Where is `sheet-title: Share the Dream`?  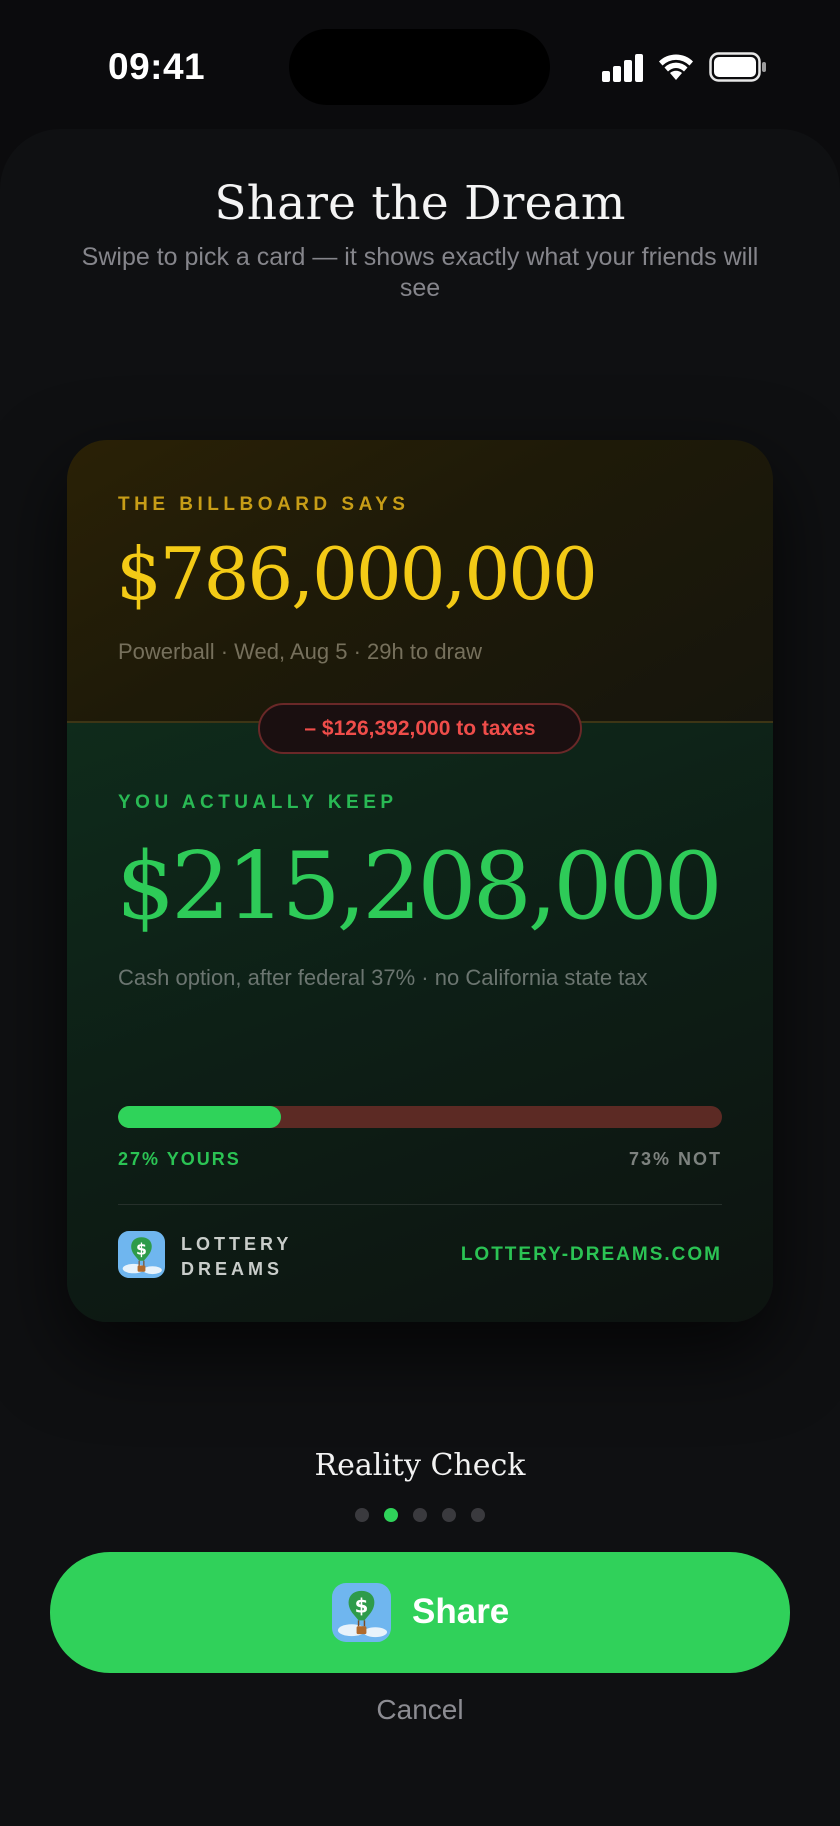 sheet-title: Share the Dream is located at coordinates (420, 203).